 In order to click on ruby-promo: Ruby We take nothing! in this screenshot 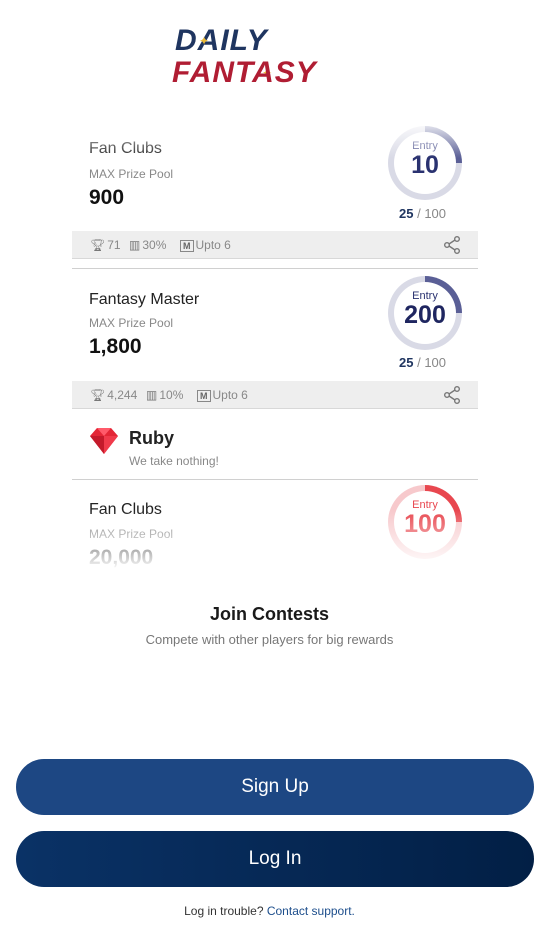, I will do `click(275, 445)`.